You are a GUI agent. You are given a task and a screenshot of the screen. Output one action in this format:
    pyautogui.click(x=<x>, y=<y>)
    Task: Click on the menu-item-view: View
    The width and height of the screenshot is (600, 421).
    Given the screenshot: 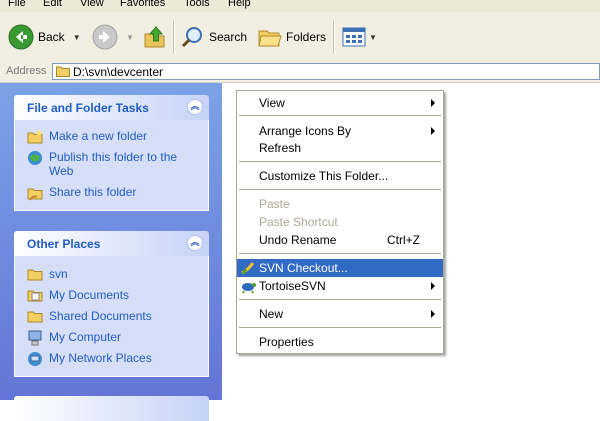 What is the action you would take?
    pyautogui.click(x=340, y=103)
    